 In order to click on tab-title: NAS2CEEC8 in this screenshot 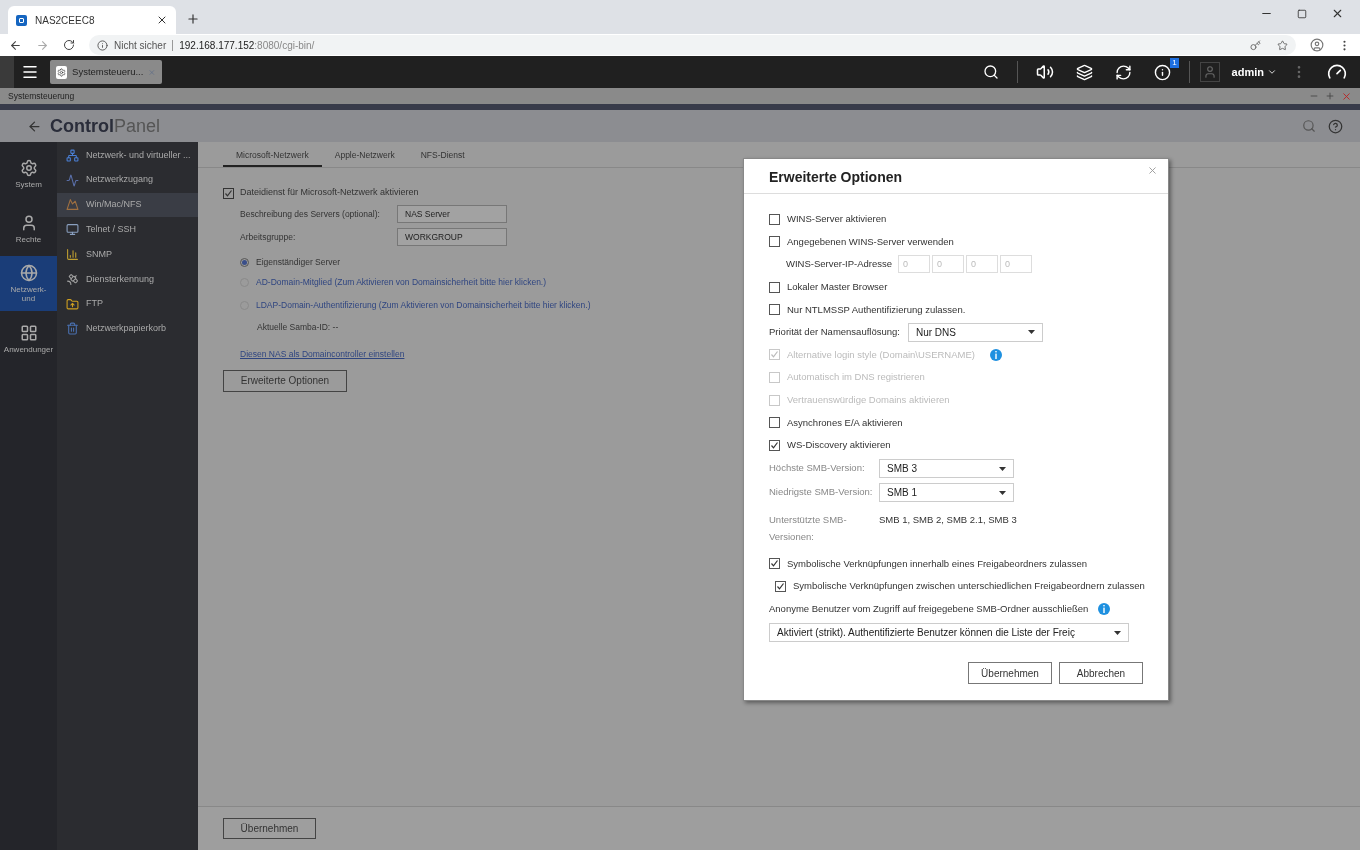, I will do `click(65, 20)`.